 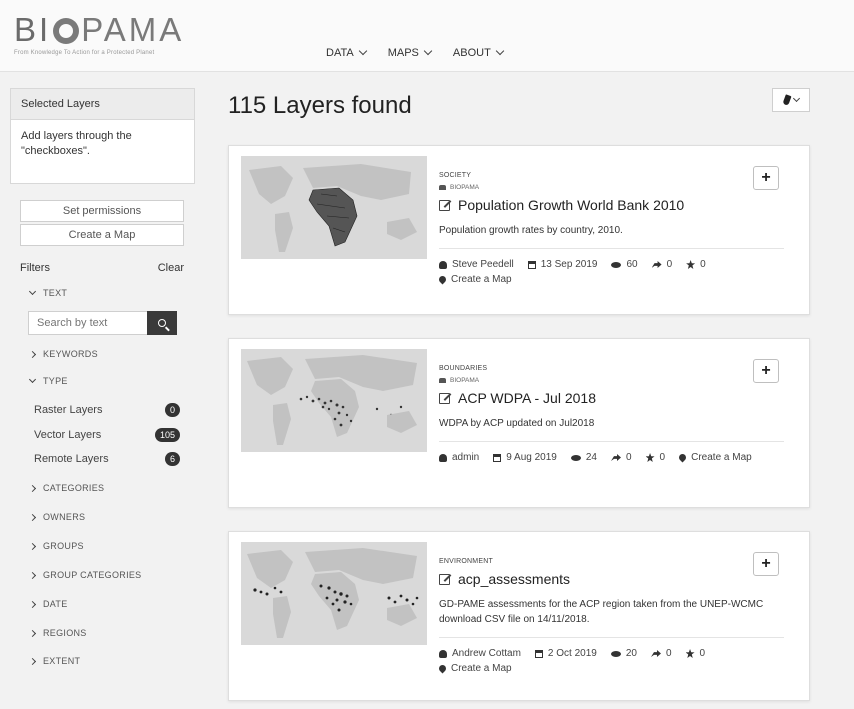 What do you see at coordinates (599, 457) in the screenshot?
I see `layer-meta: admin 9 Aug 2019 24 0 0 Create a Map` at bounding box center [599, 457].